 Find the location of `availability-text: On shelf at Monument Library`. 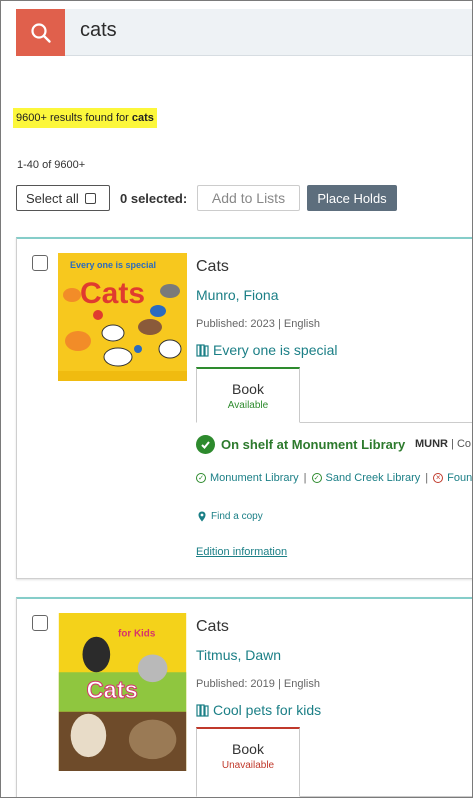

availability-text: On shelf at Monument Library is located at coordinates (313, 444).